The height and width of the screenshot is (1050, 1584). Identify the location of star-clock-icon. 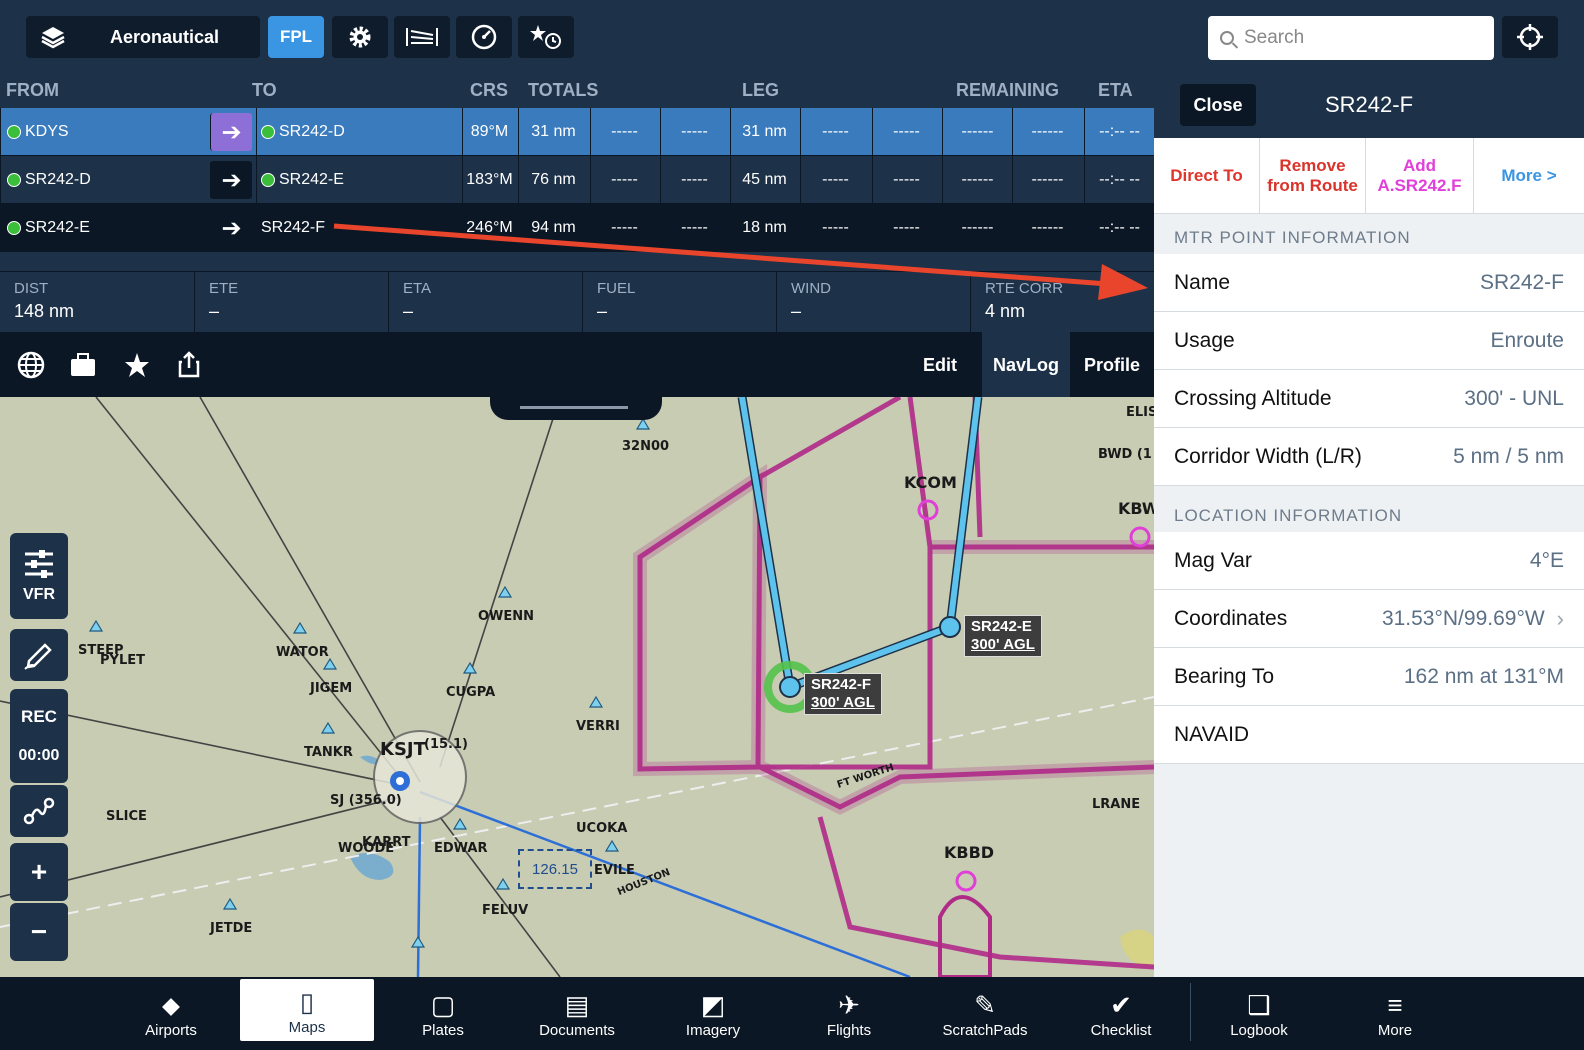
(545, 37).